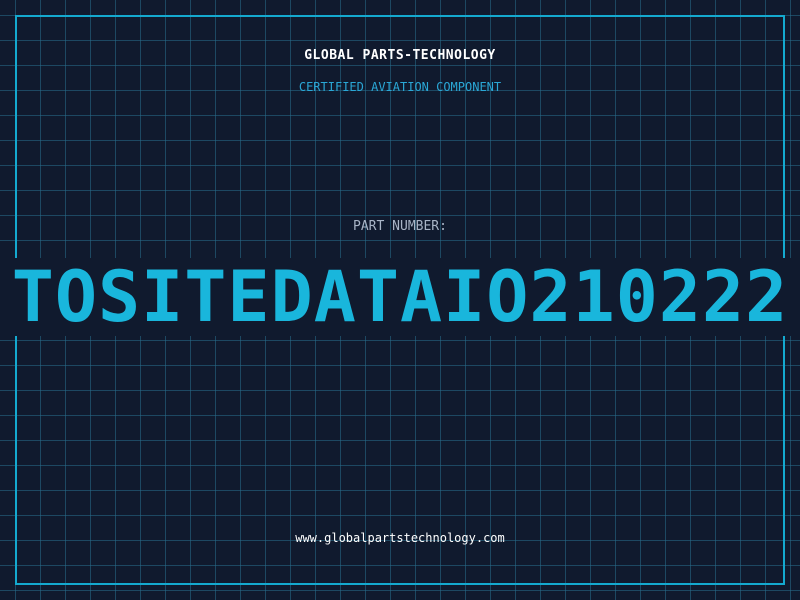 The image size is (800, 600). I want to click on part-number-label: PART NUMBER:, so click(400, 226).